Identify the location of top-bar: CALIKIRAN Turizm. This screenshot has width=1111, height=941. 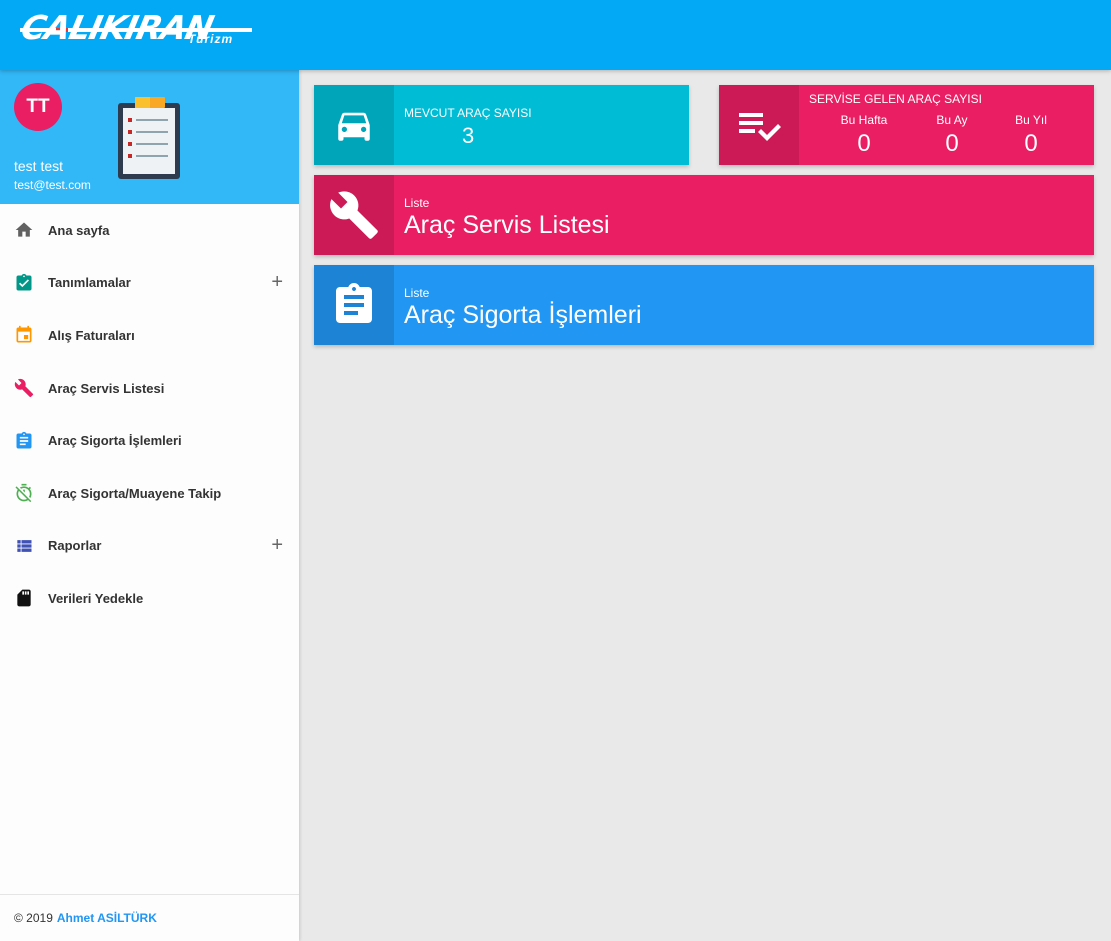
(555, 35).